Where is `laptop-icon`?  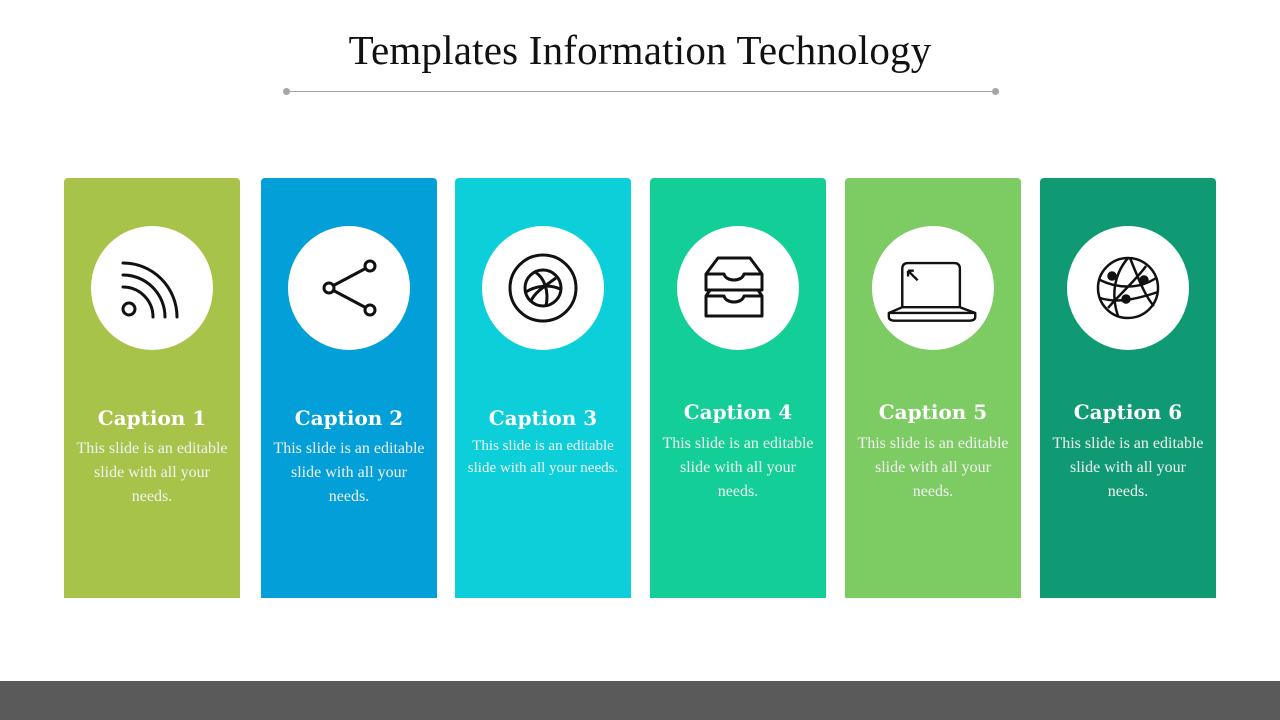 laptop-icon is located at coordinates (932, 291).